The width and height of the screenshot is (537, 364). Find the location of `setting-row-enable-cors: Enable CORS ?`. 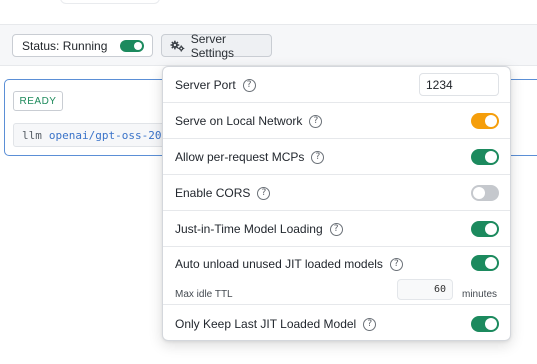

setting-row-enable-cors: Enable CORS ? is located at coordinates (336, 193).